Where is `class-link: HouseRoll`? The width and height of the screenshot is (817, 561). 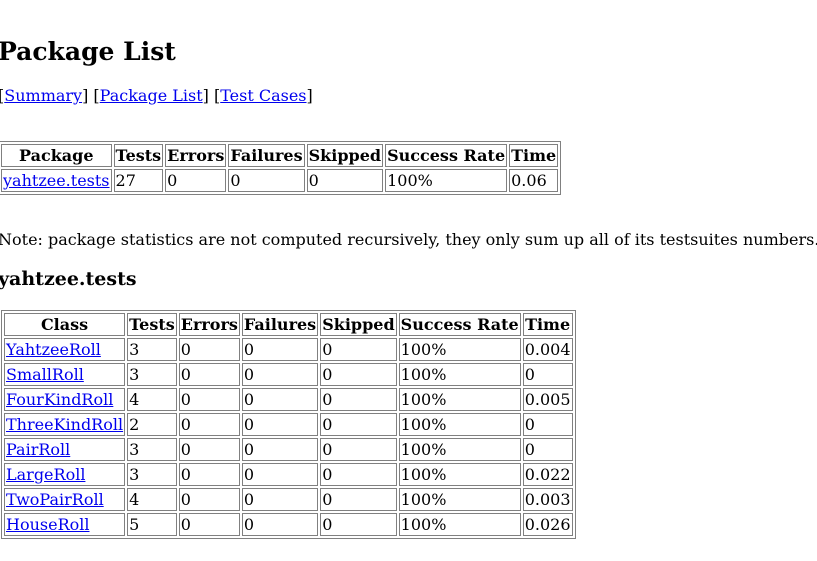
class-link: HouseRoll is located at coordinates (47, 524).